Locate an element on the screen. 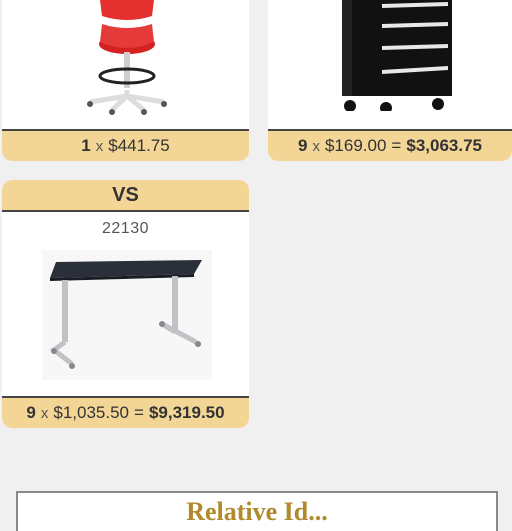 Image resolution: width=512 pixels, height=531 pixels. product-sku: 22130 is located at coordinates (125, 228).